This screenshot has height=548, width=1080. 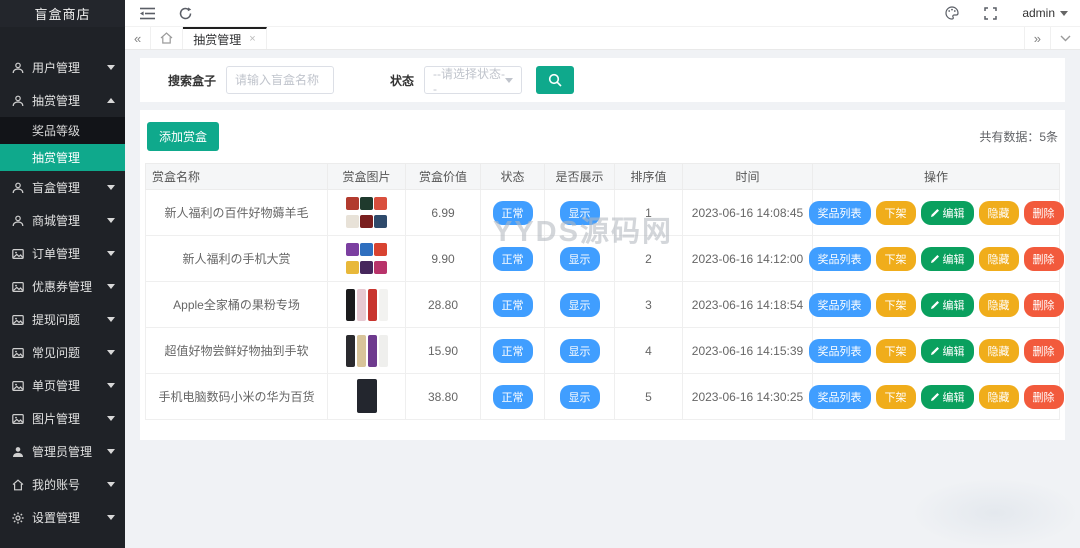 What do you see at coordinates (443, 176) in the screenshot?
I see `column-header: 赏盒价值` at bounding box center [443, 176].